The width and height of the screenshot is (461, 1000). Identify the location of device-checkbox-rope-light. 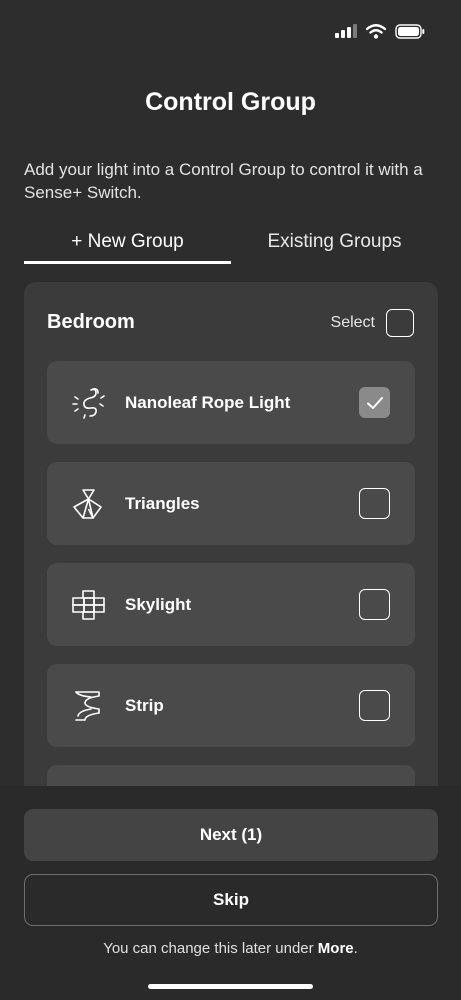
(374, 402).